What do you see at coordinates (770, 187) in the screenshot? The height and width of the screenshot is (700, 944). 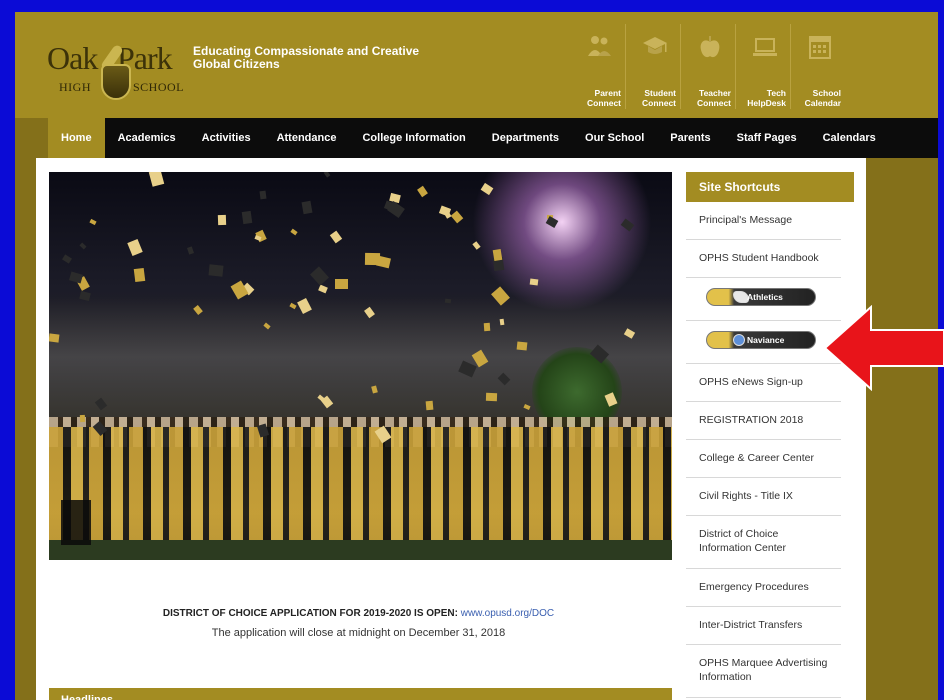 I see `sidebar-title: Site Shortcuts` at bounding box center [770, 187].